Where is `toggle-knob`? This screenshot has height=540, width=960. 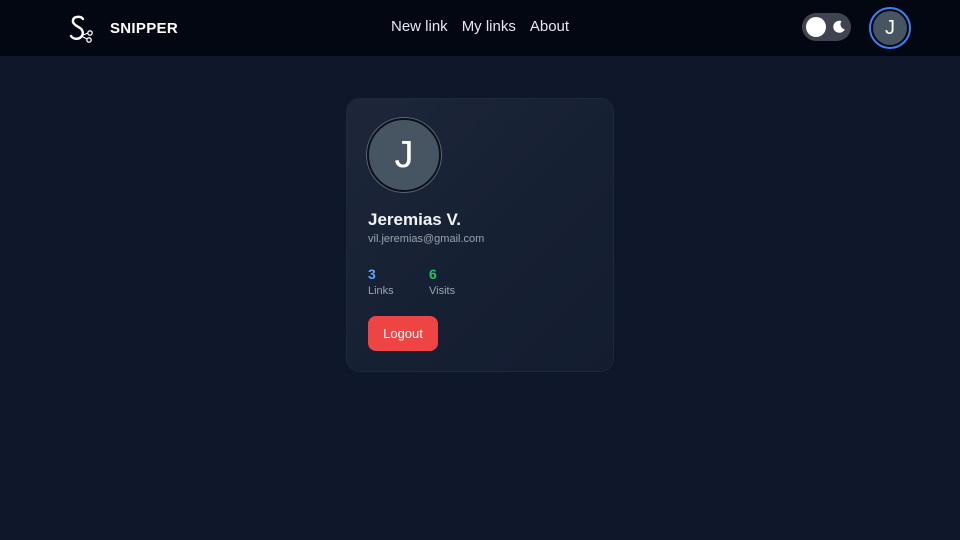
toggle-knob is located at coordinates (816, 27).